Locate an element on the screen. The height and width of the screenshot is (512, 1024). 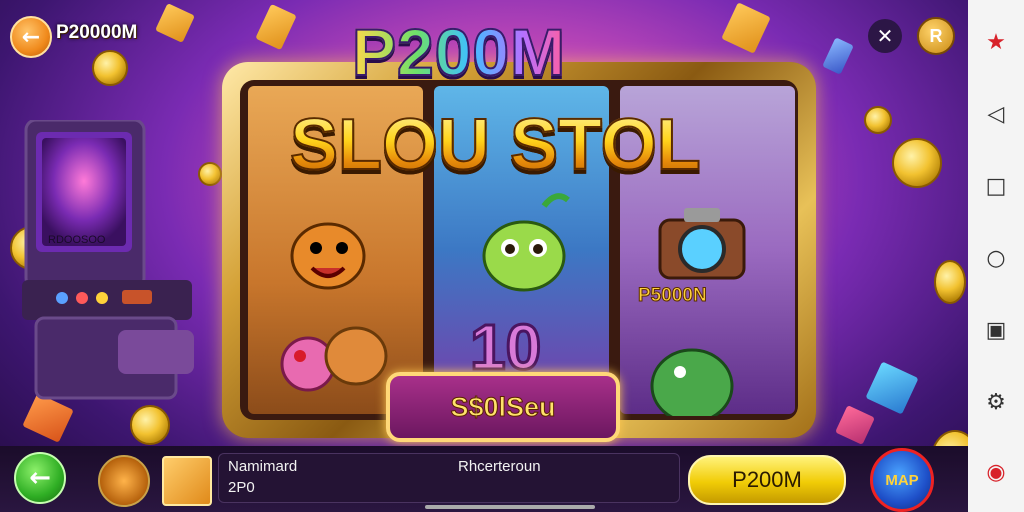
home-indicator is located at coordinates (510, 507).